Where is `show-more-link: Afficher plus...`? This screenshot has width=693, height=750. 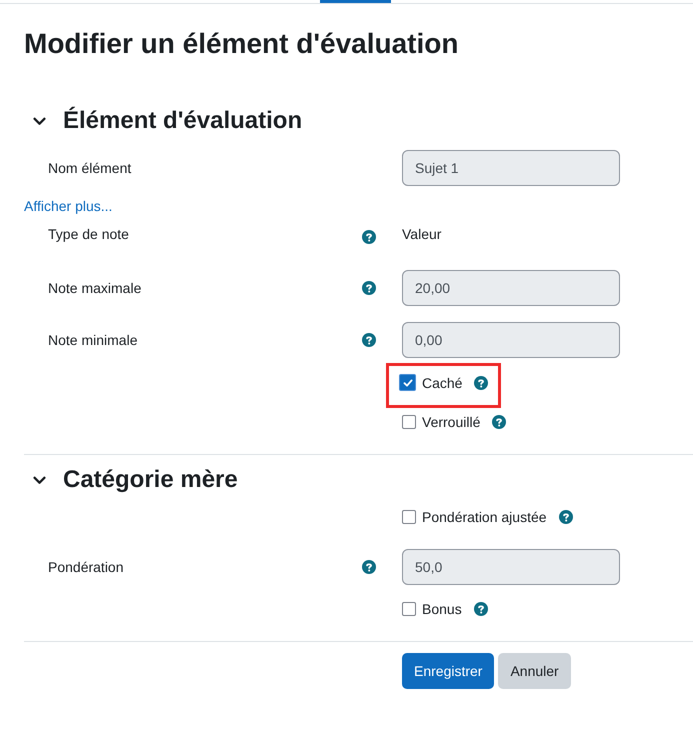
show-more-link: Afficher plus... is located at coordinates (358, 206).